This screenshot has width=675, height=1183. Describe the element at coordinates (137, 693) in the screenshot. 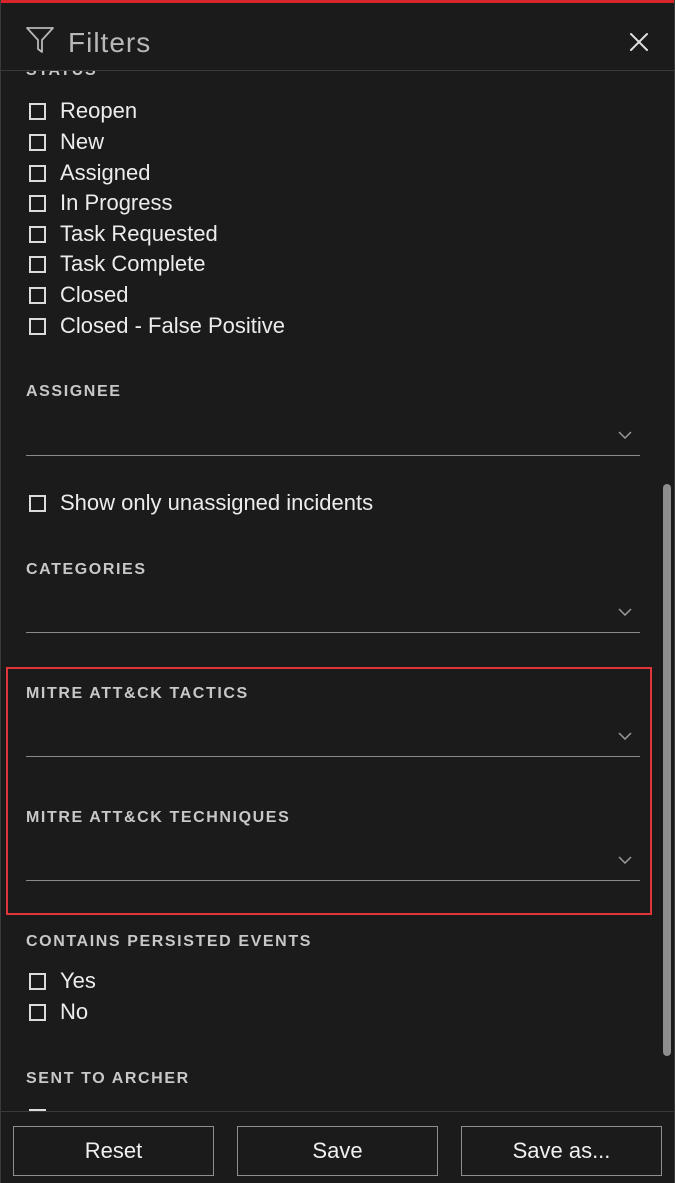

I see `mitre-tactics-label: MITRE ATT&CK TACTICS` at that location.